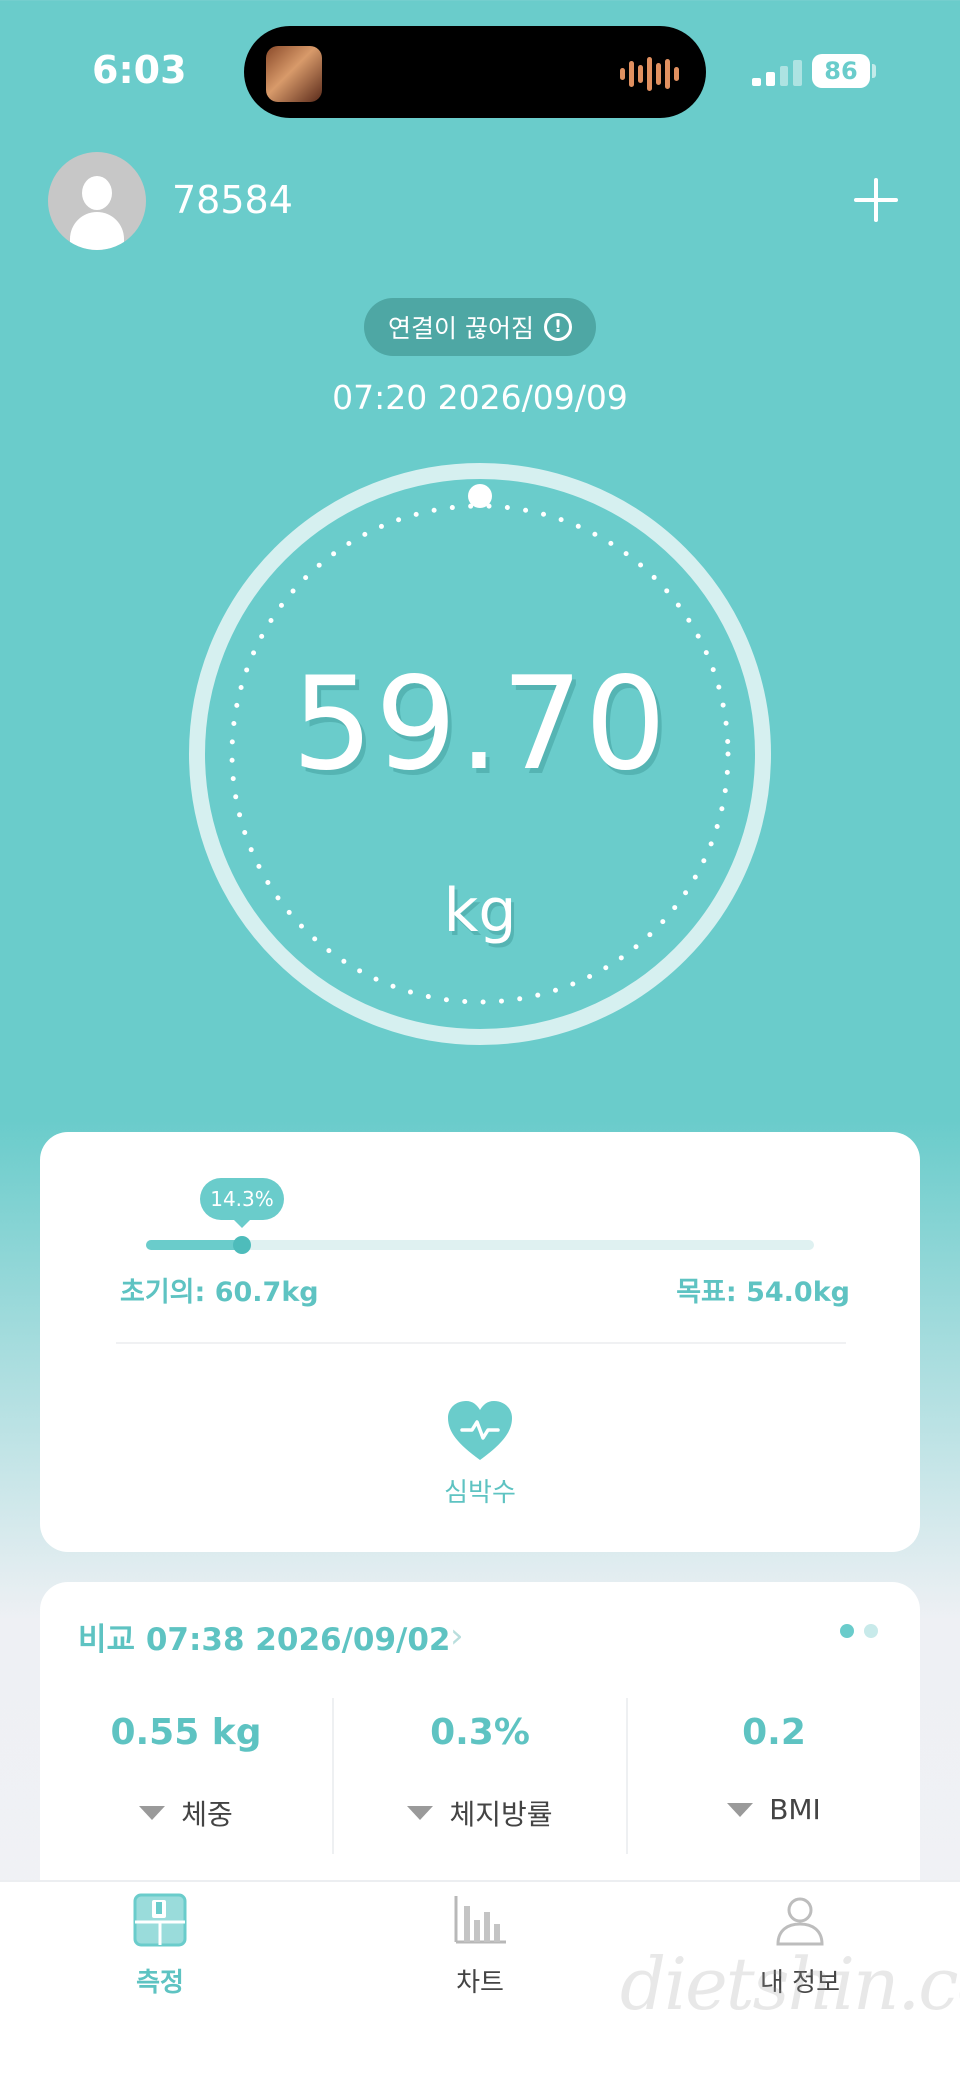  Describe the element at coordinates (480, 496) in the screenshot. I see `gauge-indicator-dot` at that location.